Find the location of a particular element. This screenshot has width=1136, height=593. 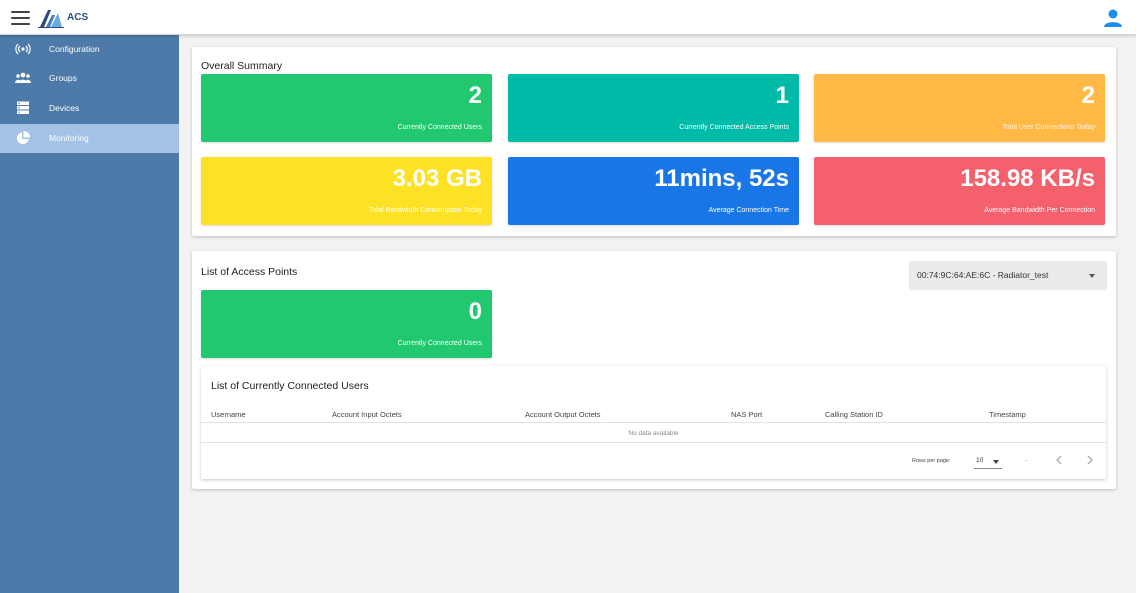

pagination-range: - is located at coordinates (1026, 460).